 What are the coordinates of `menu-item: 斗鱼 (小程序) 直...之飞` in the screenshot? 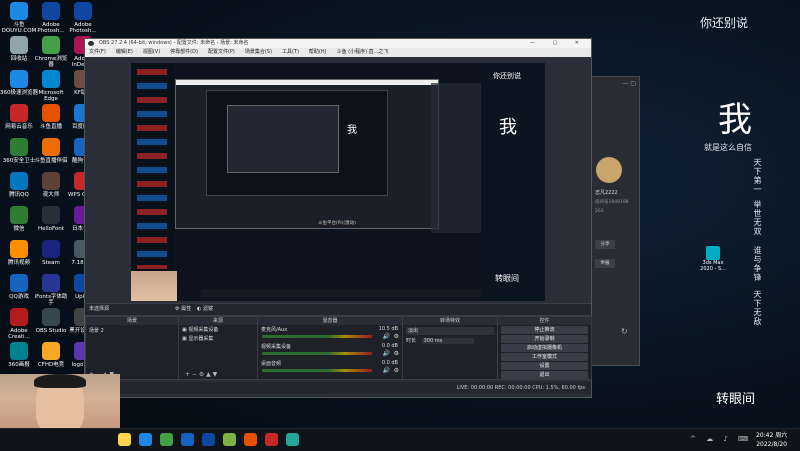 It's located at (363, 52).